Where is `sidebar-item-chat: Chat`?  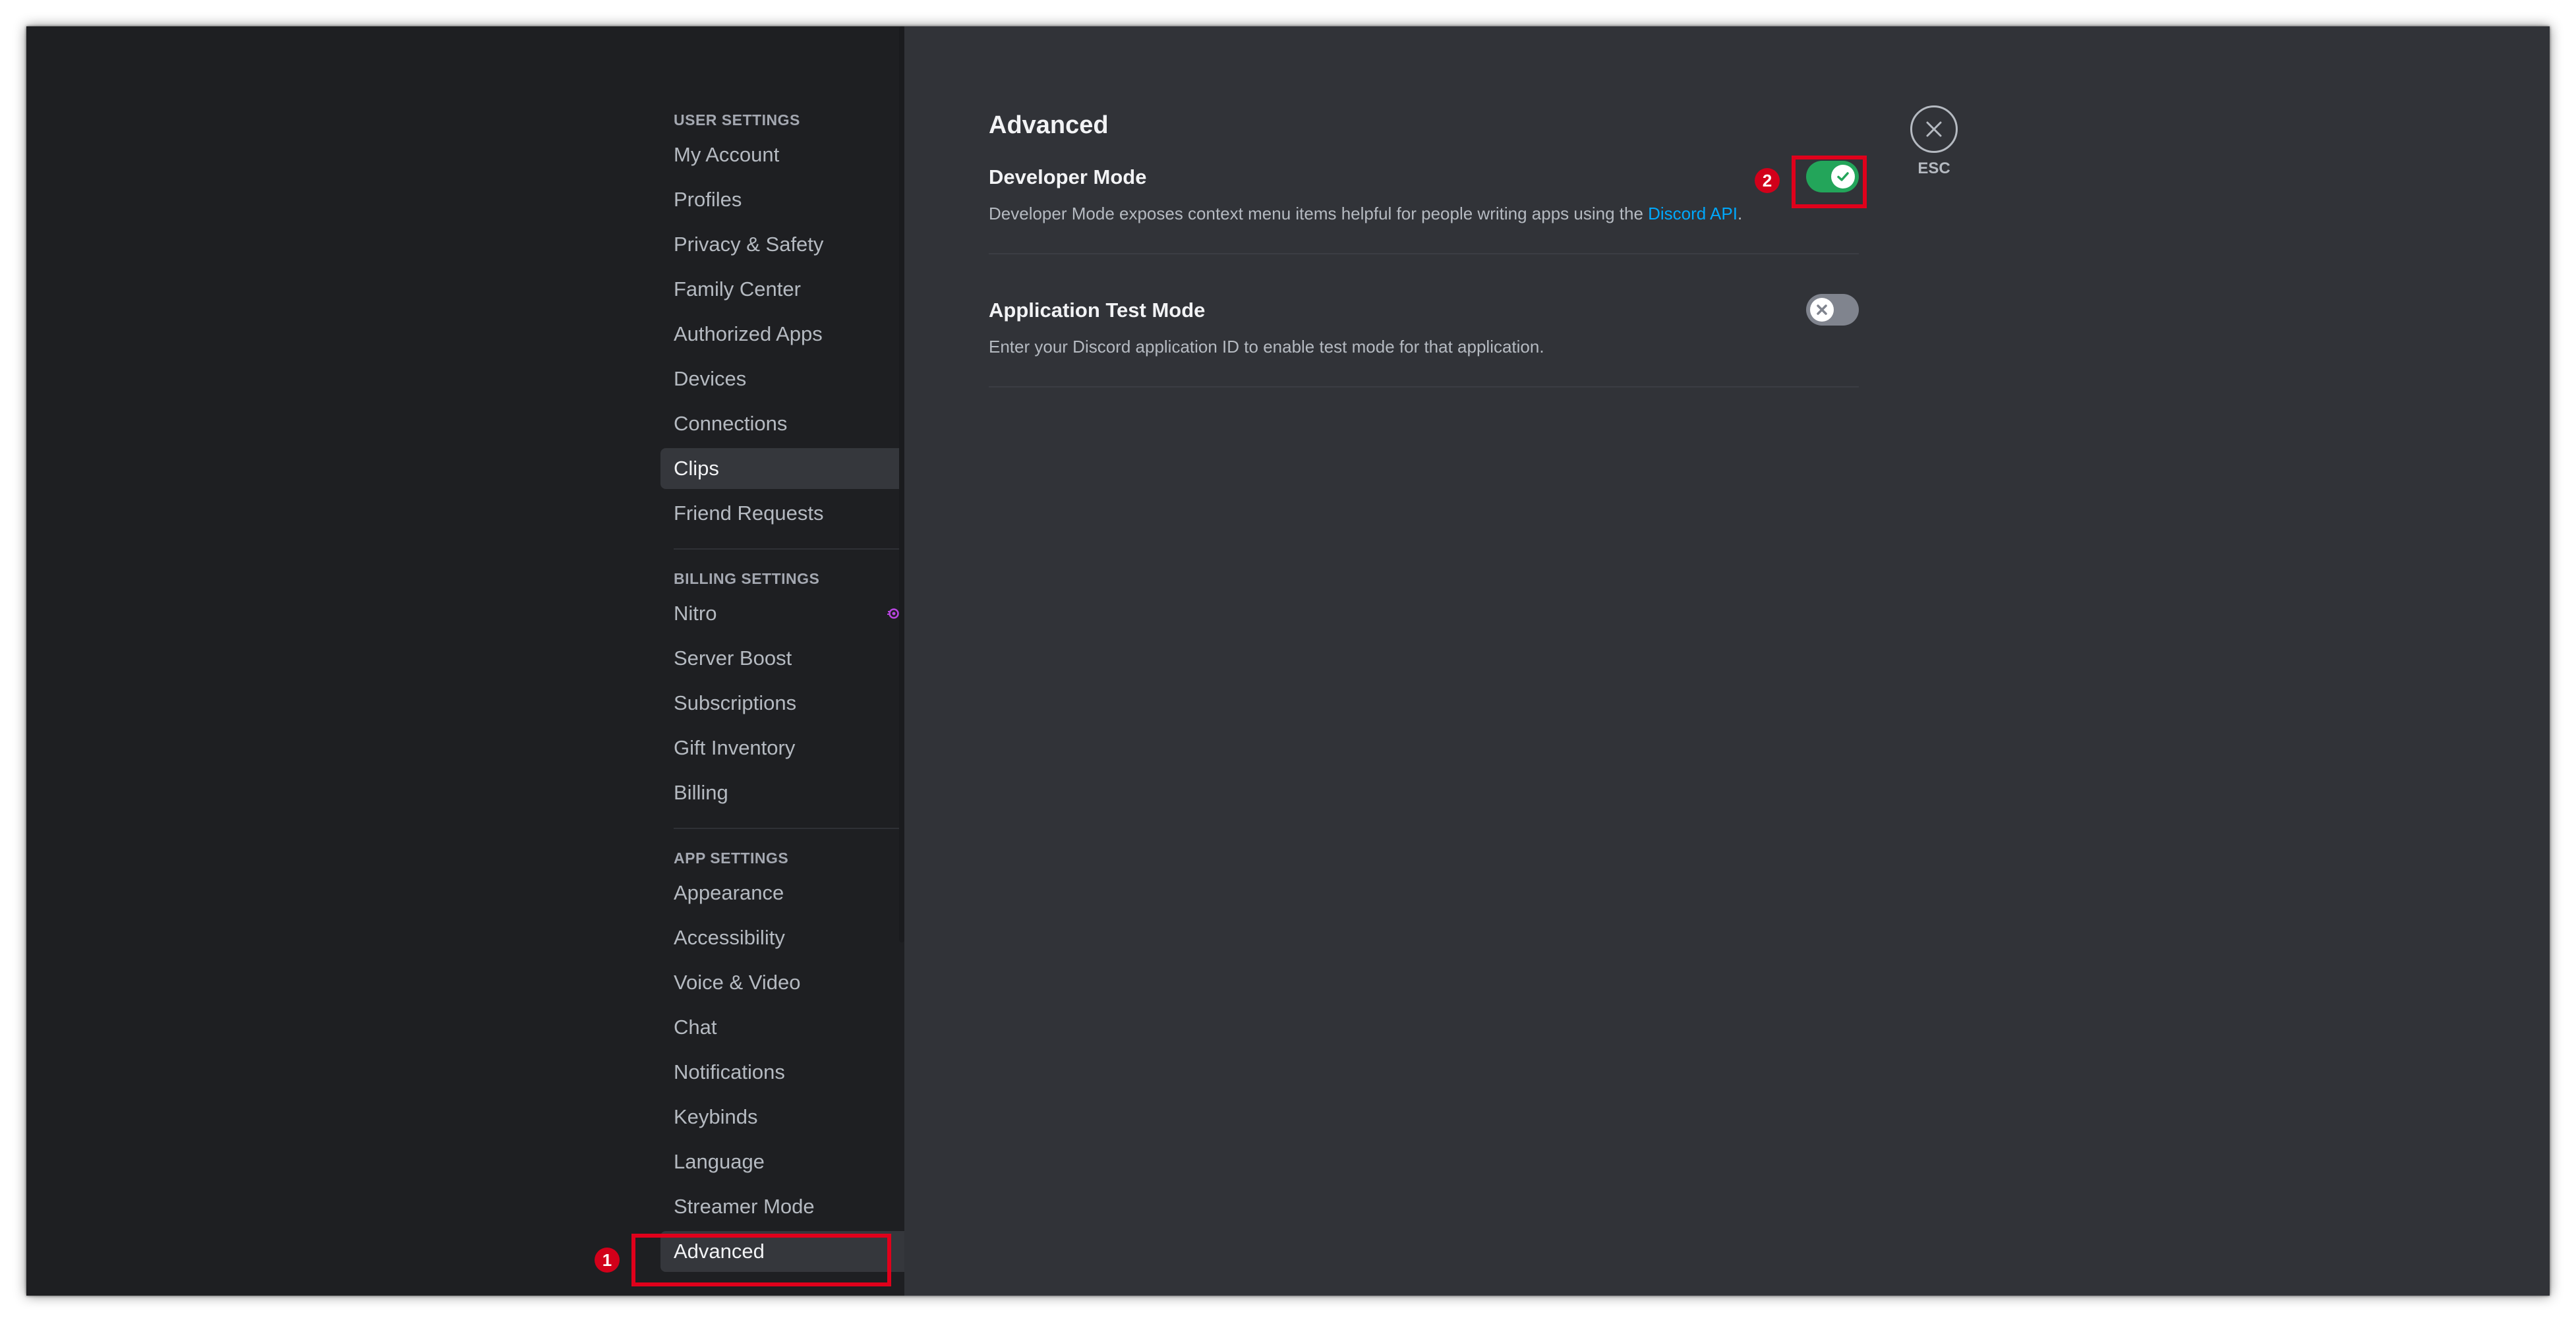
sidebar-item-chat: Chat is located at coordinates (787, 1027).